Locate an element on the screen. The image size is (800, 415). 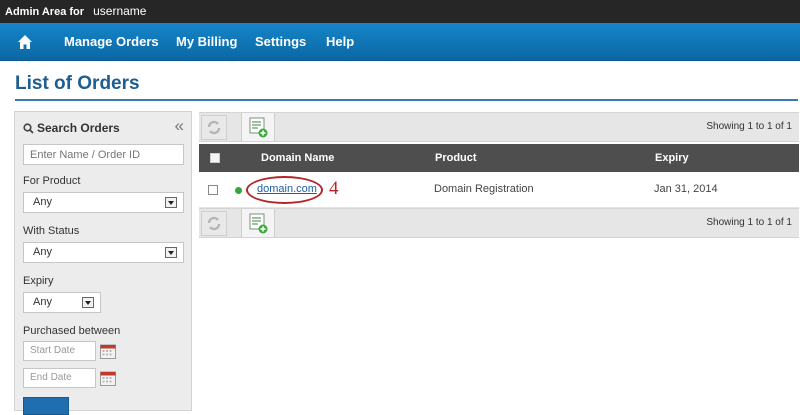
nav-help: Help is located at coordinates (340, 42).